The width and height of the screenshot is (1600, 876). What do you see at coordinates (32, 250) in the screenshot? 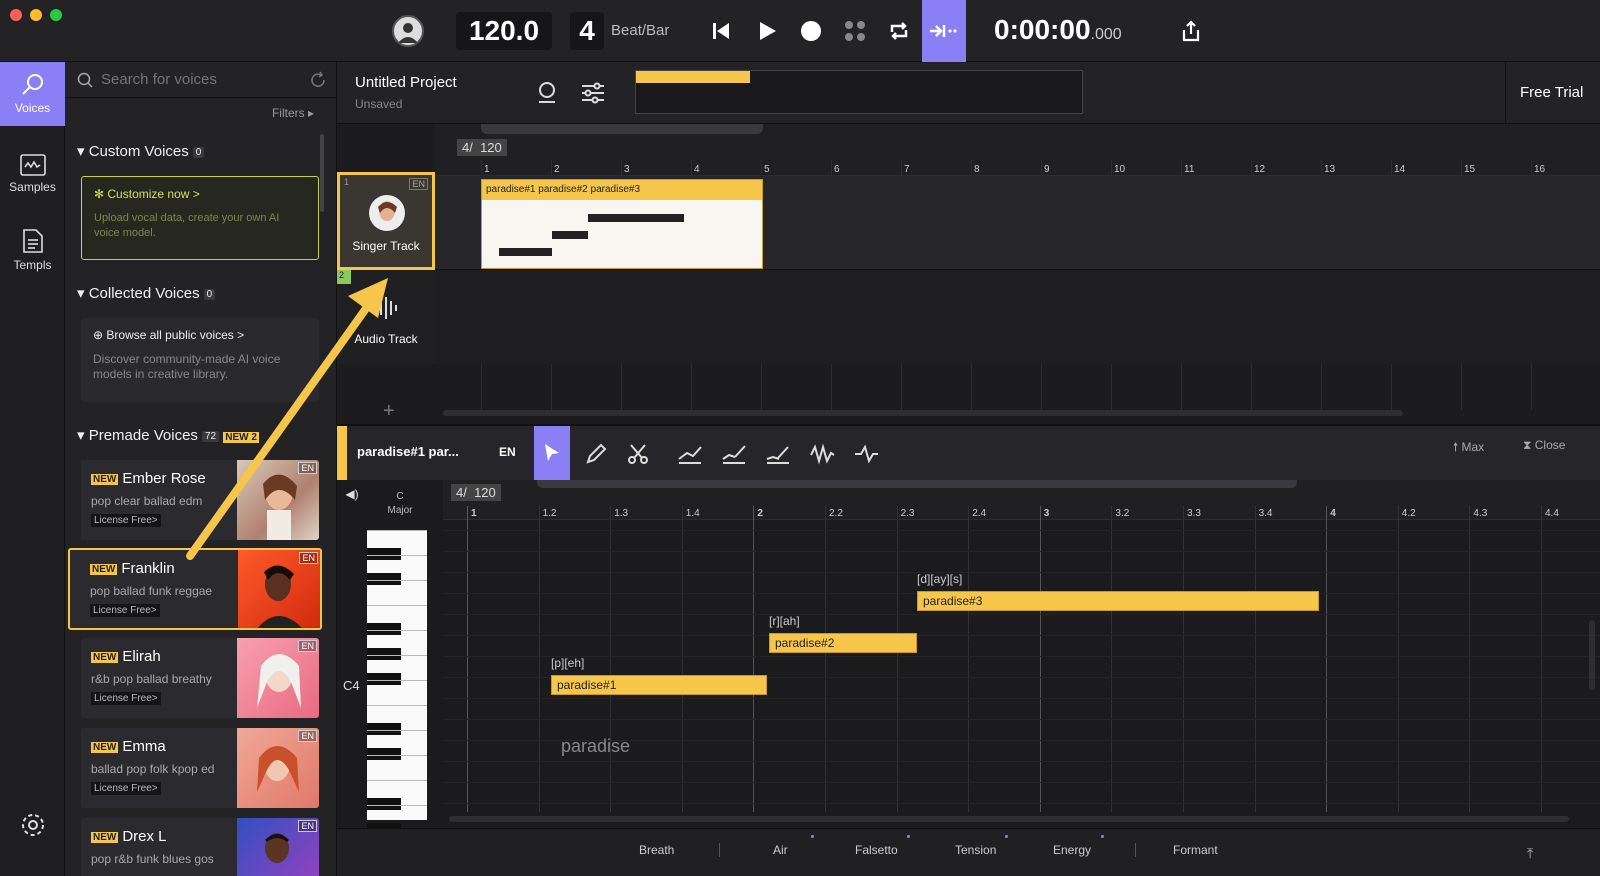
I see `nav-templs: Templs` at bounding box center [32, 250].